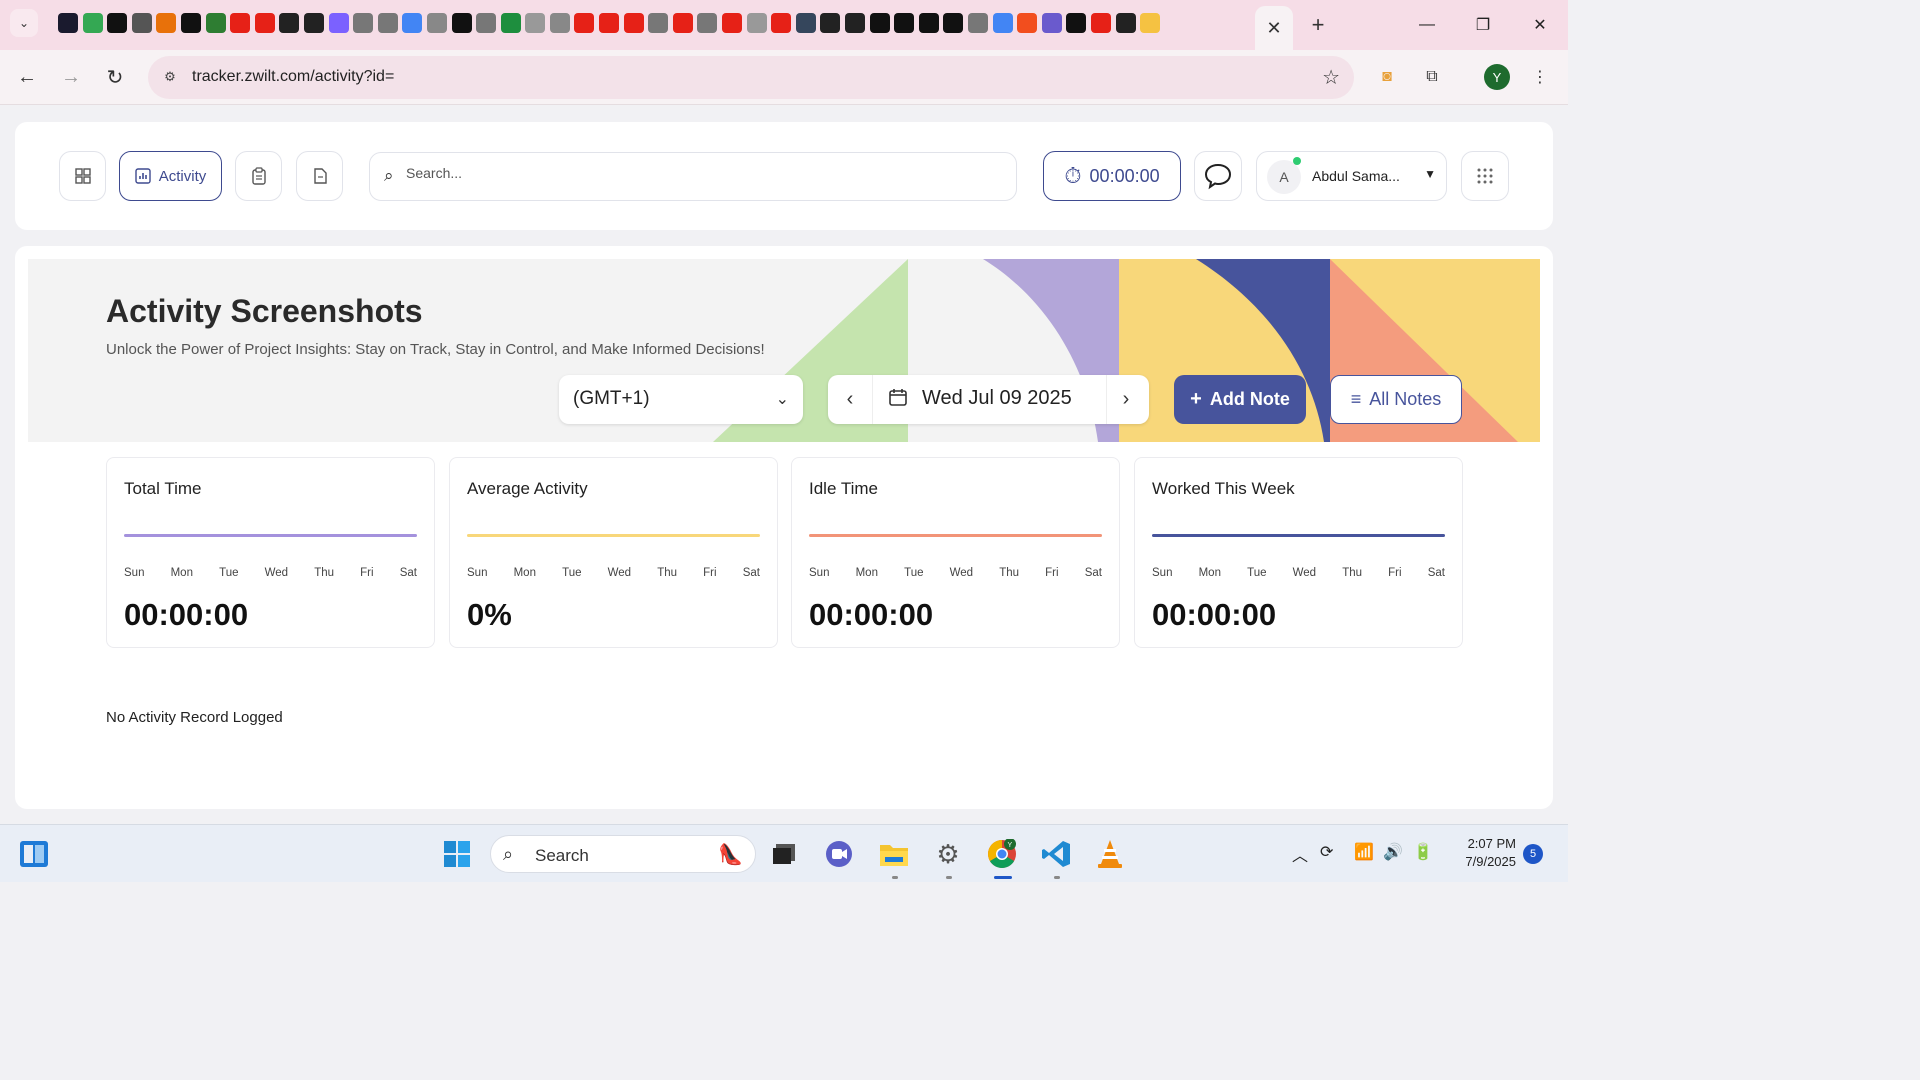 The height and width of the screenshot is (1080, 1920). Describe the element at coordinates (457, 854) in the screenshot. I see `start-menu-icon` at that location.